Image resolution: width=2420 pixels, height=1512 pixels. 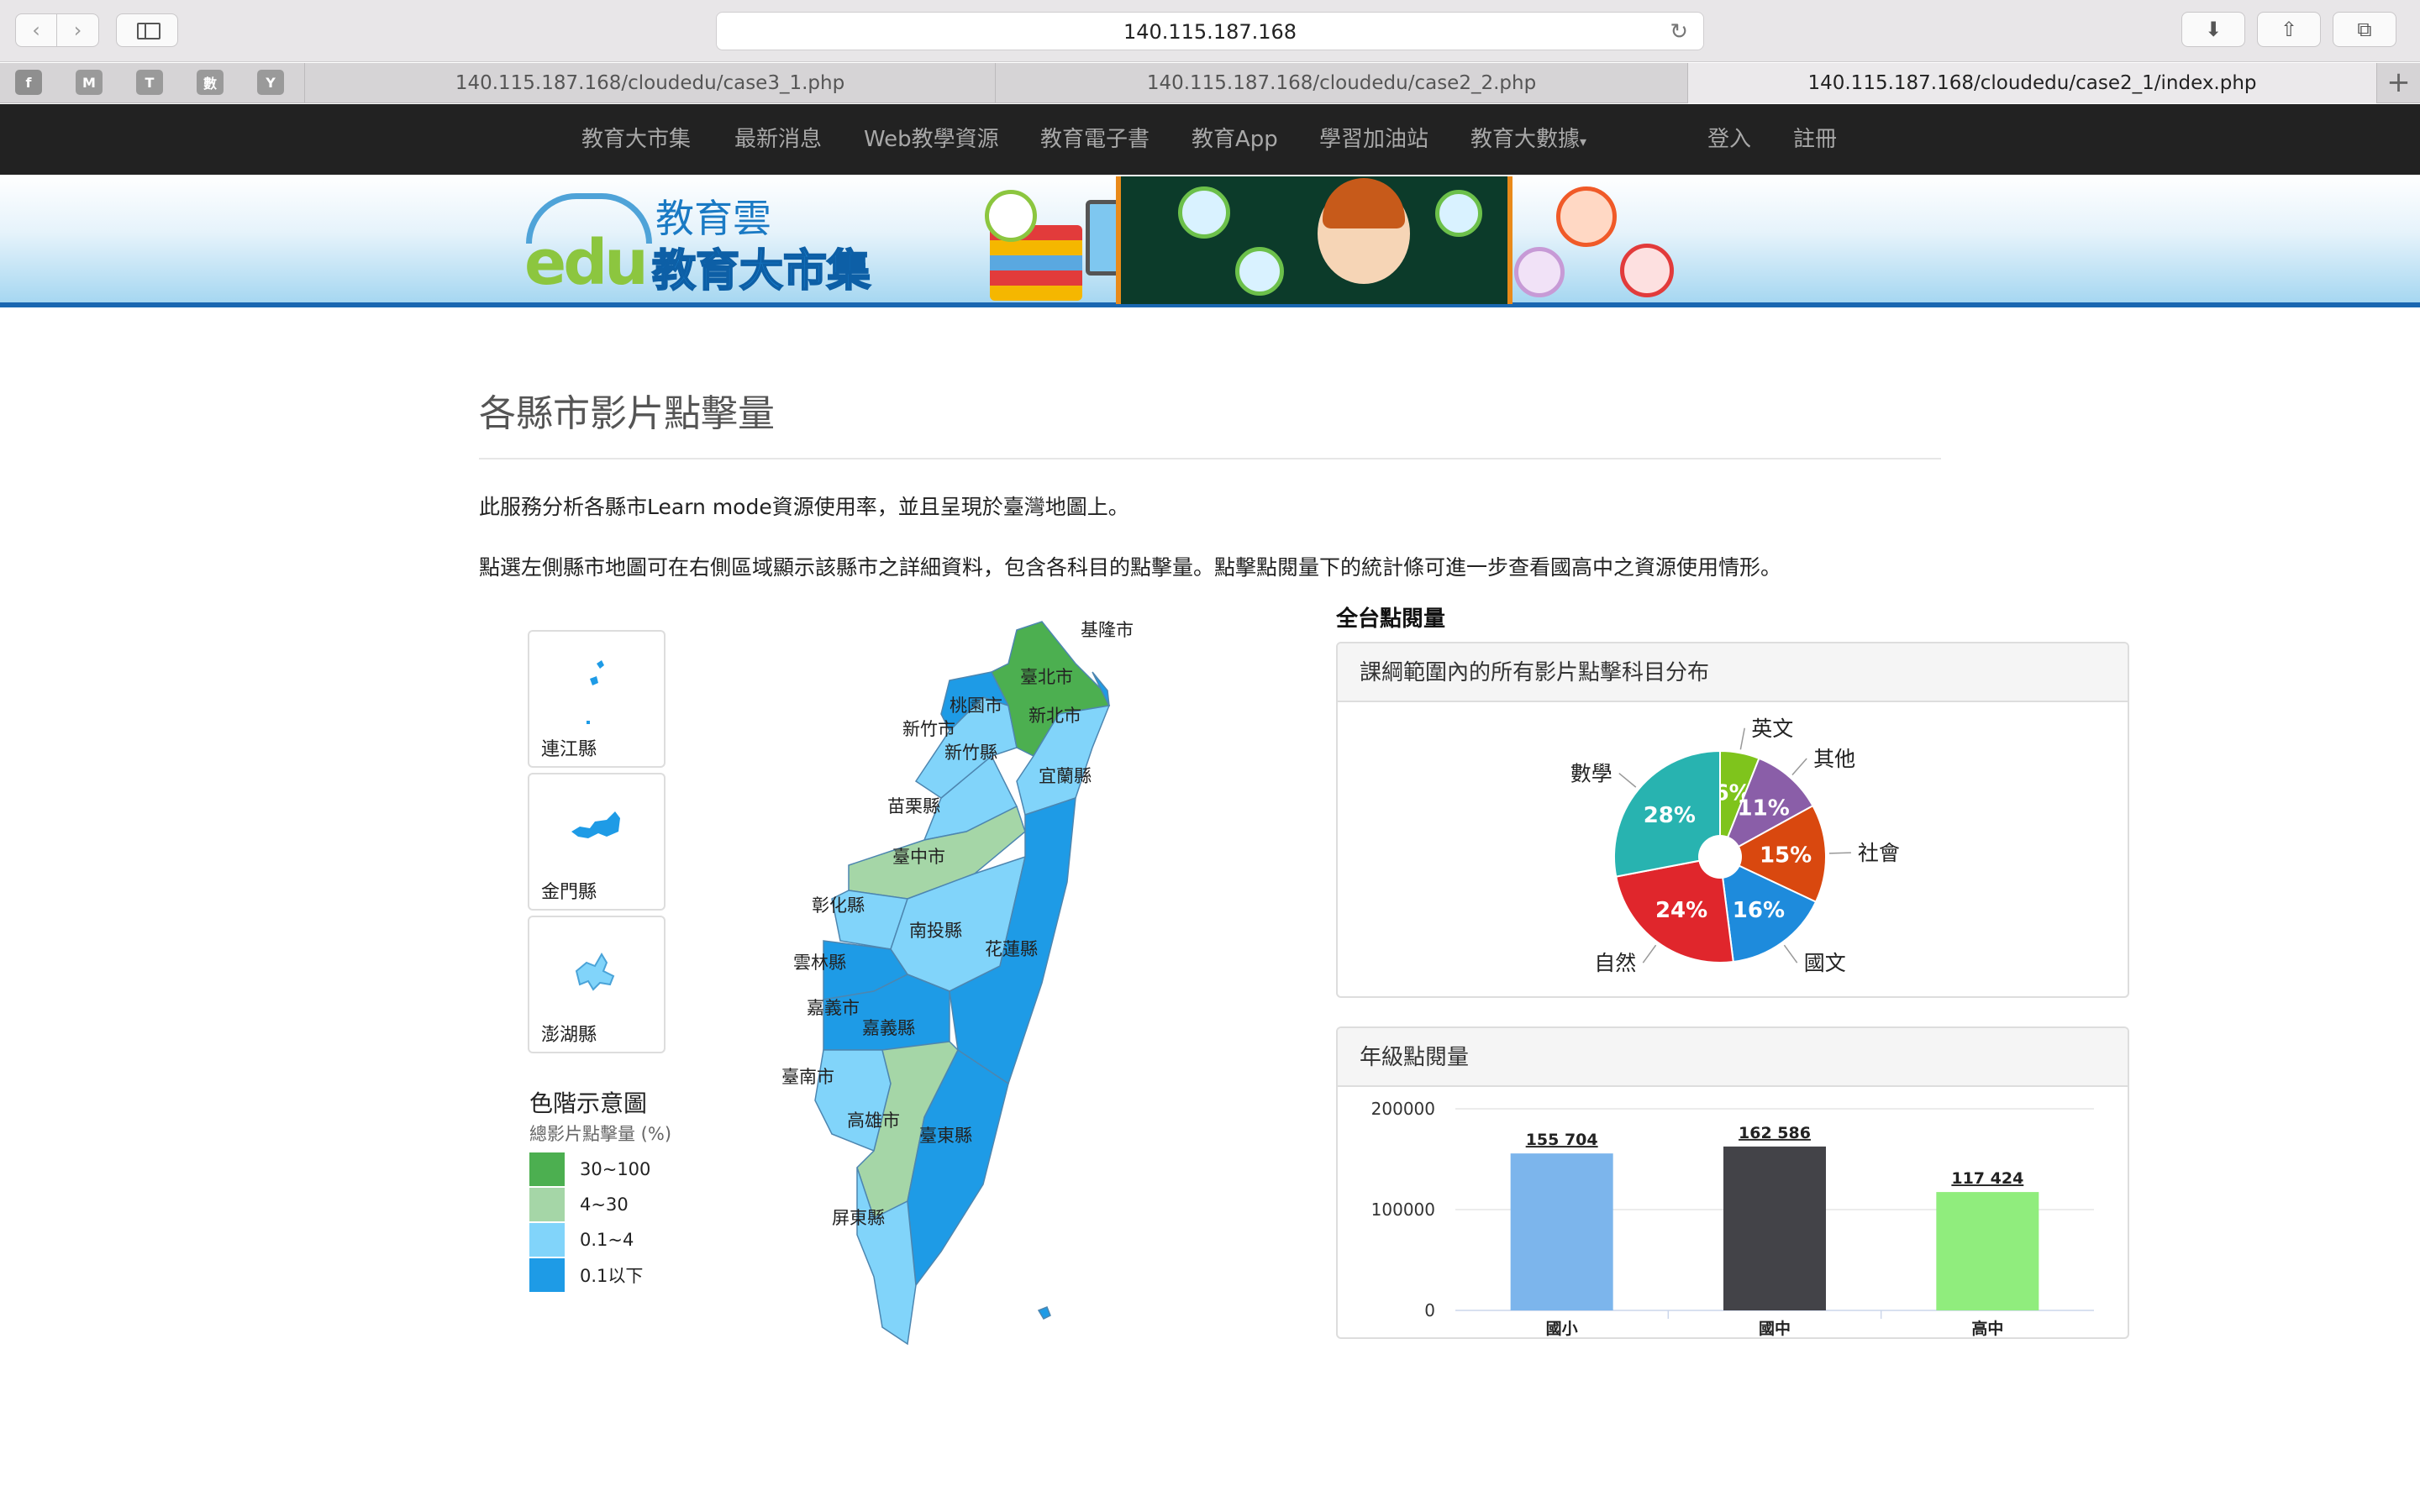 I want to click on county-label-taoyuan: 桃園市, so click(x=976, y=704).